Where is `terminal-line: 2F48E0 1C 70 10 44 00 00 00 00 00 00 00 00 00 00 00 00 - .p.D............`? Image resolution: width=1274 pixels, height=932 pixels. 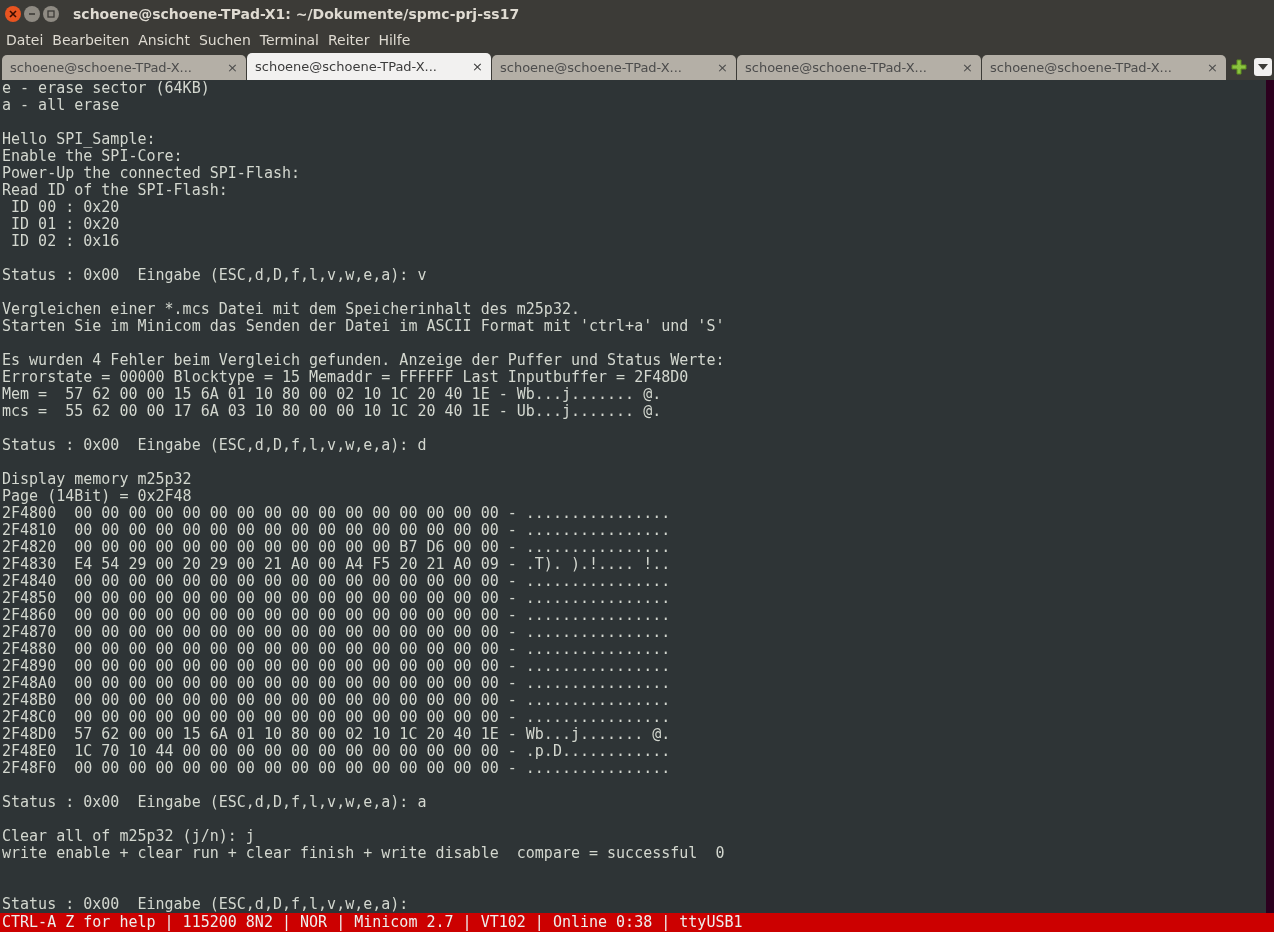 terminal-line: 2F48E0 1C 70 10 44 00 00 00 00 00 00 00 00 00 00 00 00 - .p.D............ is located at coordinates (337, 751).